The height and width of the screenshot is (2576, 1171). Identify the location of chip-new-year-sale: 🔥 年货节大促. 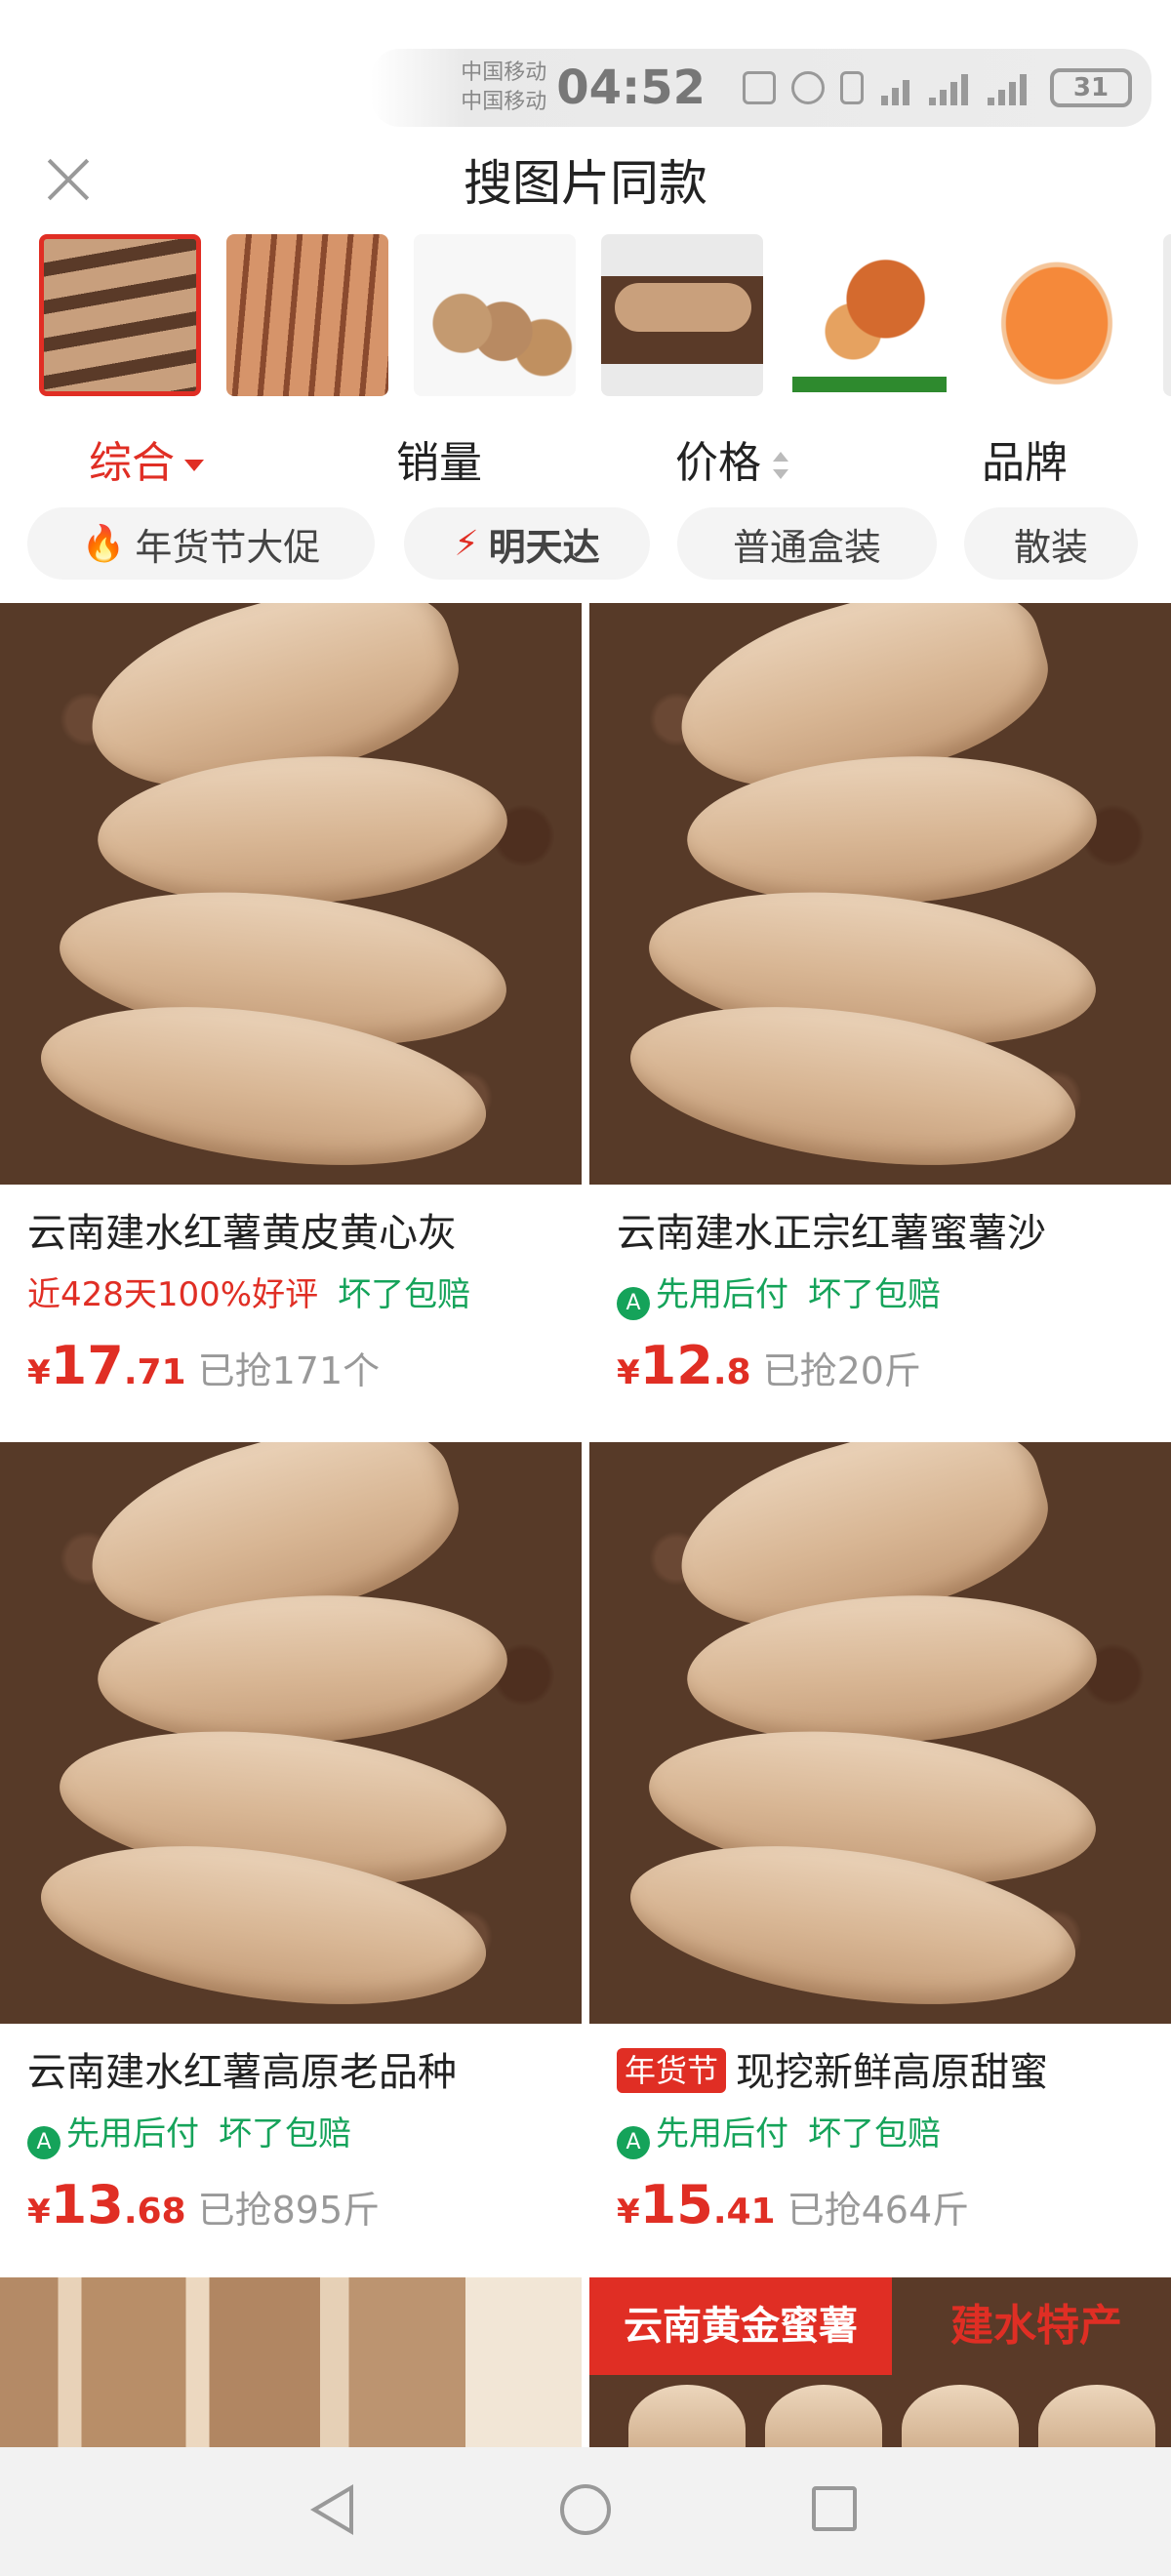
(201, 543).